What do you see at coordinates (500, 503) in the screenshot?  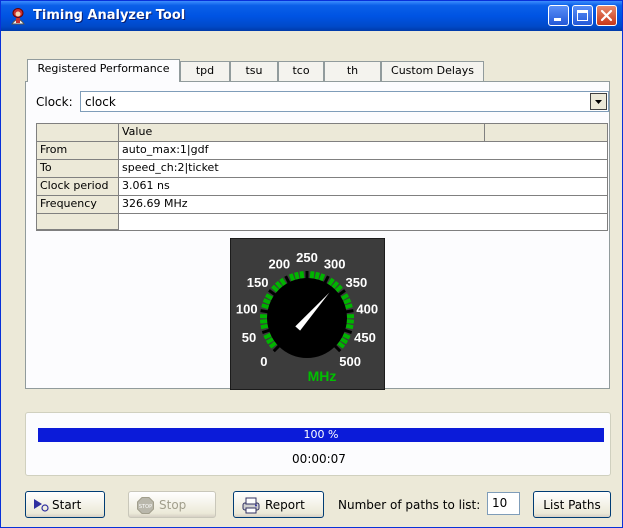 I see `paths-count-value: 10` at bounding box center [500, 503].